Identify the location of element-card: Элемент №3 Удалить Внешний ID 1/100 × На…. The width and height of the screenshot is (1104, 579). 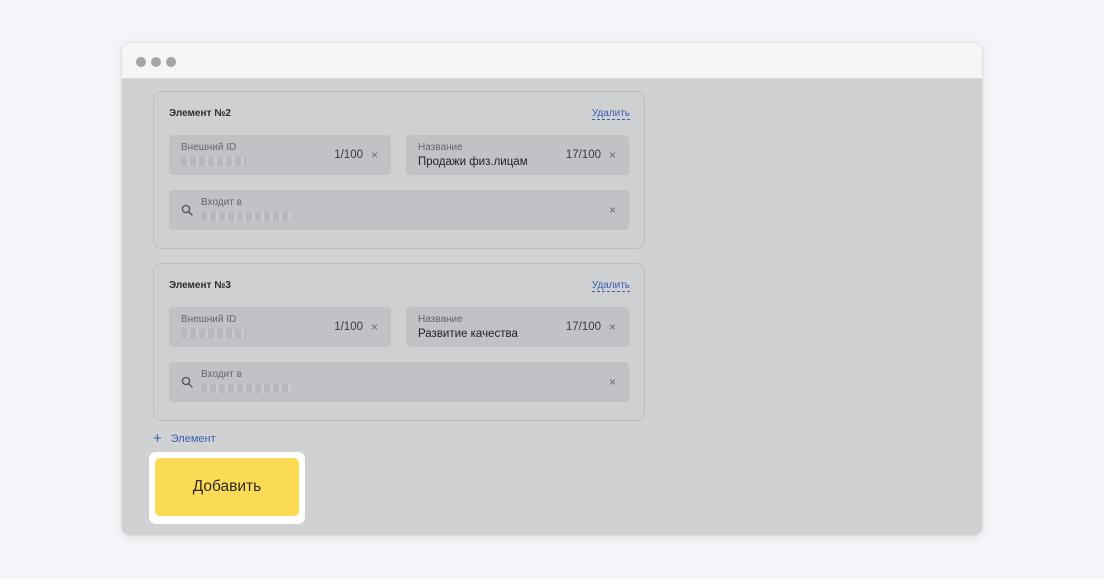
(399, 342).